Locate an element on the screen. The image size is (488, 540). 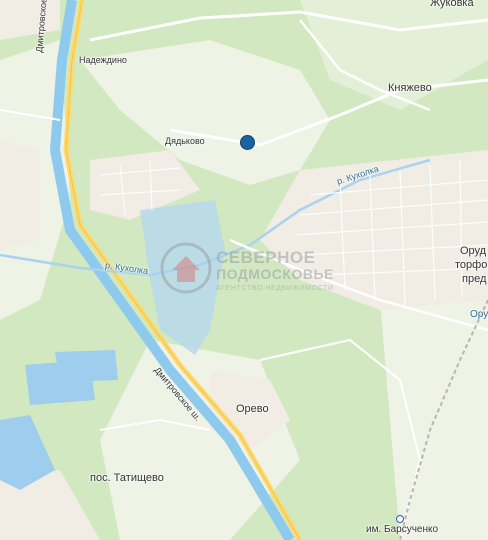
station-icon is located at coordinates (400, 519).